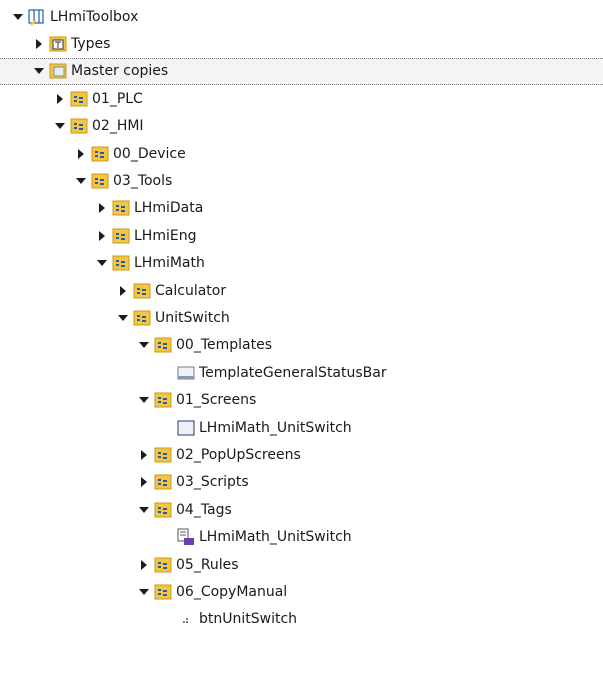  What do you see at coordinates (301, 509) in the screenshot?
I see `tree-node-18: 04_Tags` at bounding box center [301, 509].